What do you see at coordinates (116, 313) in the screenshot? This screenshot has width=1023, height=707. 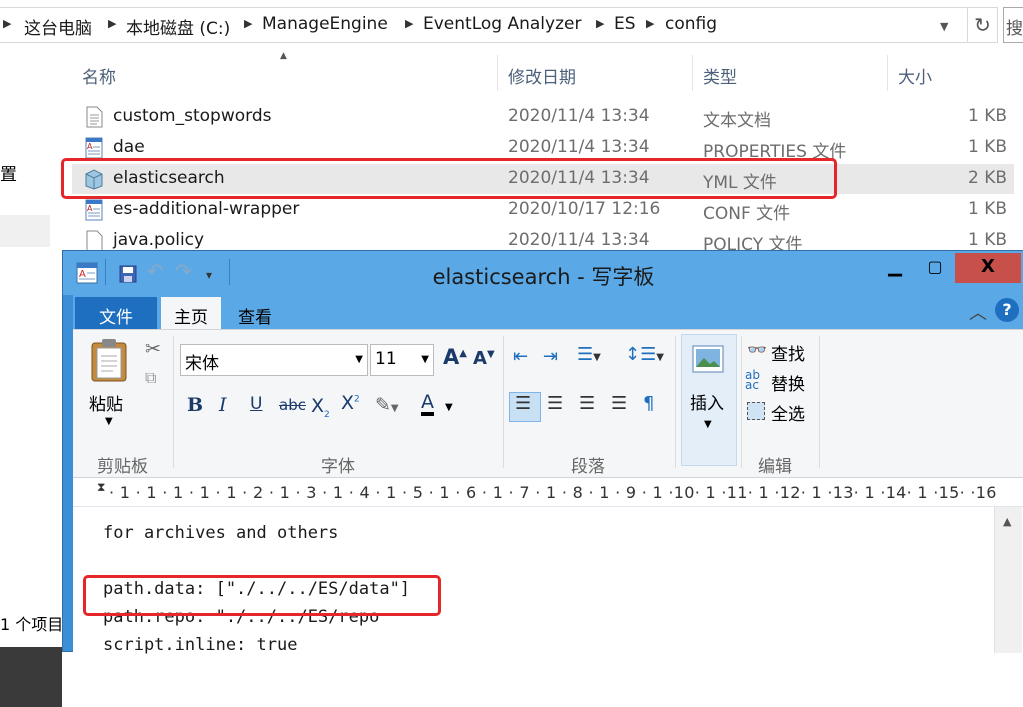 I see `tab-file: 文件` at bounding box center [116, 313].